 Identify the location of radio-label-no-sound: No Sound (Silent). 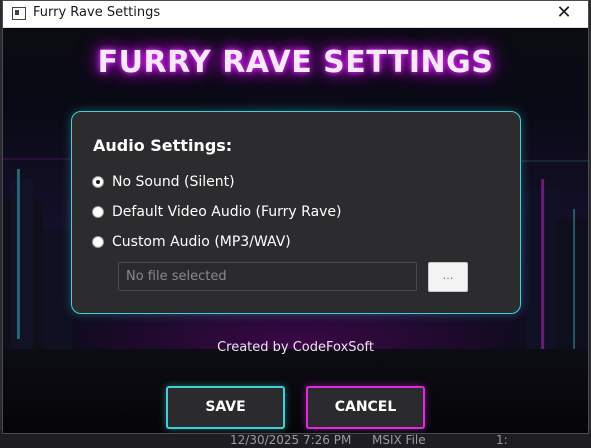
(173, 182).